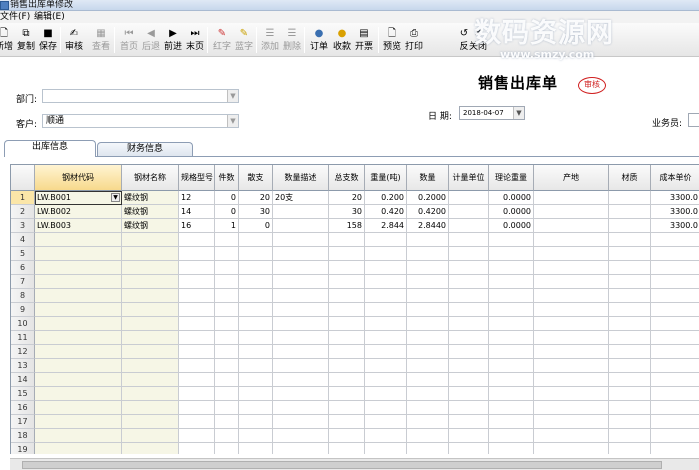 The width and height of the screenshot is (699, 470). Describe the element at coordinates (232, 96) in the screenshot. I see `chevron-down-icon: ▼` at that location.